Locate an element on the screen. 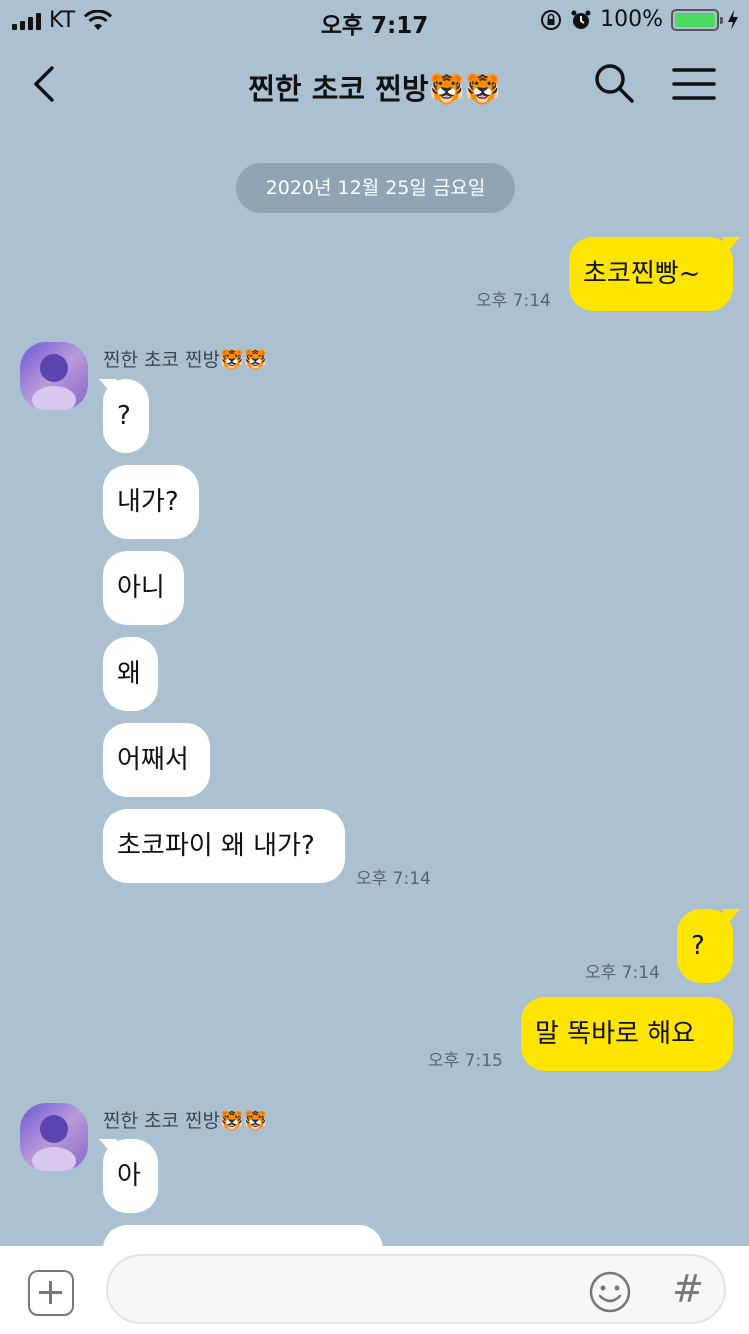 This screenshot has height=1334, width=749. message-time: 오후 7:15 is located at coordinates (465, 1061).